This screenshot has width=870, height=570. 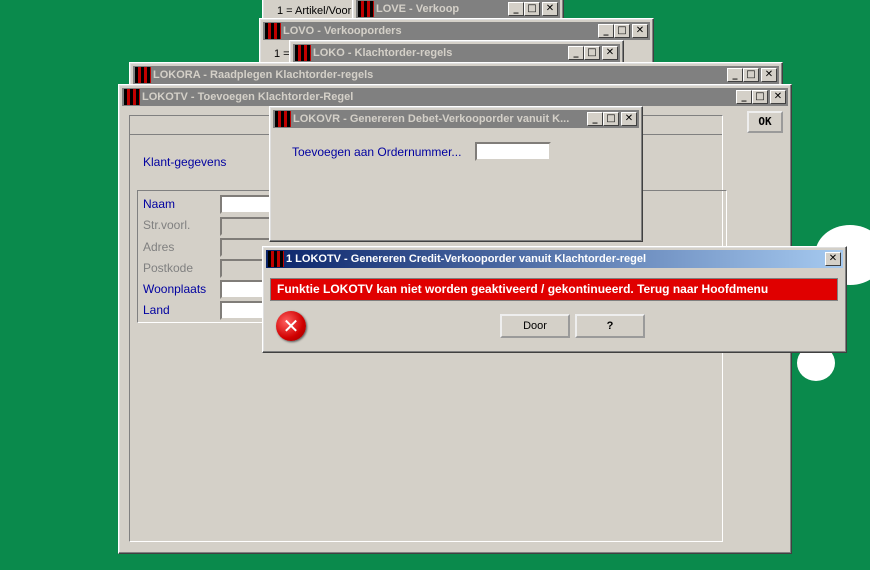 What do you see at coordinates (167, 225) in the screenshot?
I see `field-label-strvoorl: Str.voorl.` at bounding box center [167, 225].